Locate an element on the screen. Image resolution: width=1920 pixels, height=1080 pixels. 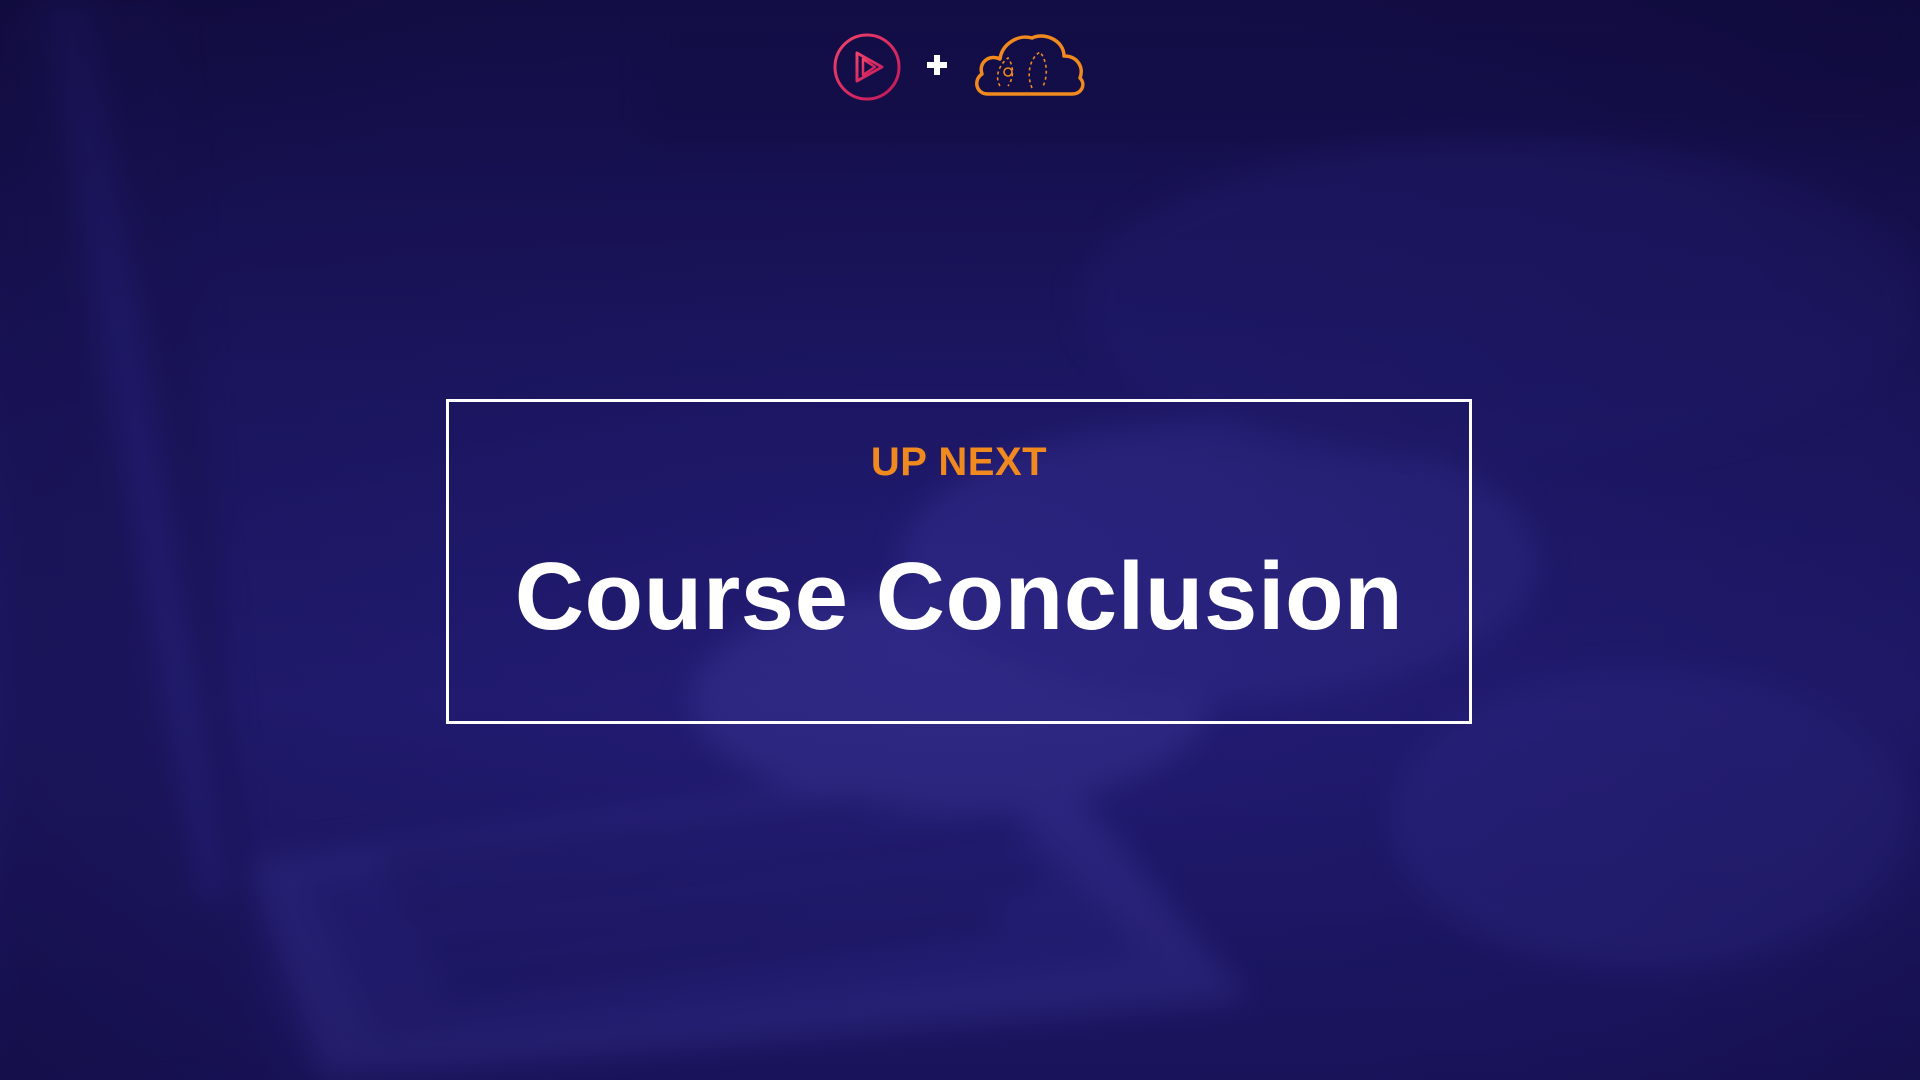
cloud-icon is located at coordinates (1030, 65).